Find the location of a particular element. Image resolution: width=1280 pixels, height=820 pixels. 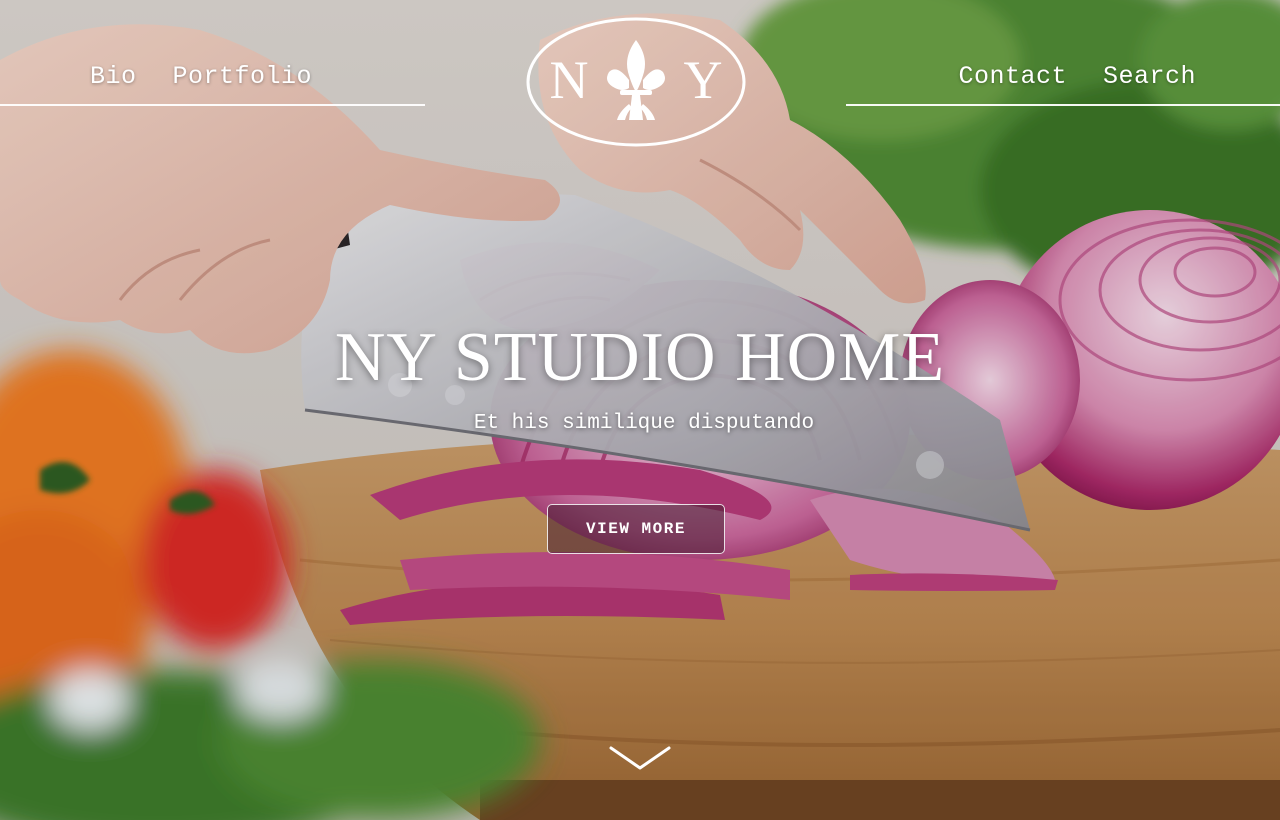

nav-link-bio: Bio is located at coordinates (113, 76).